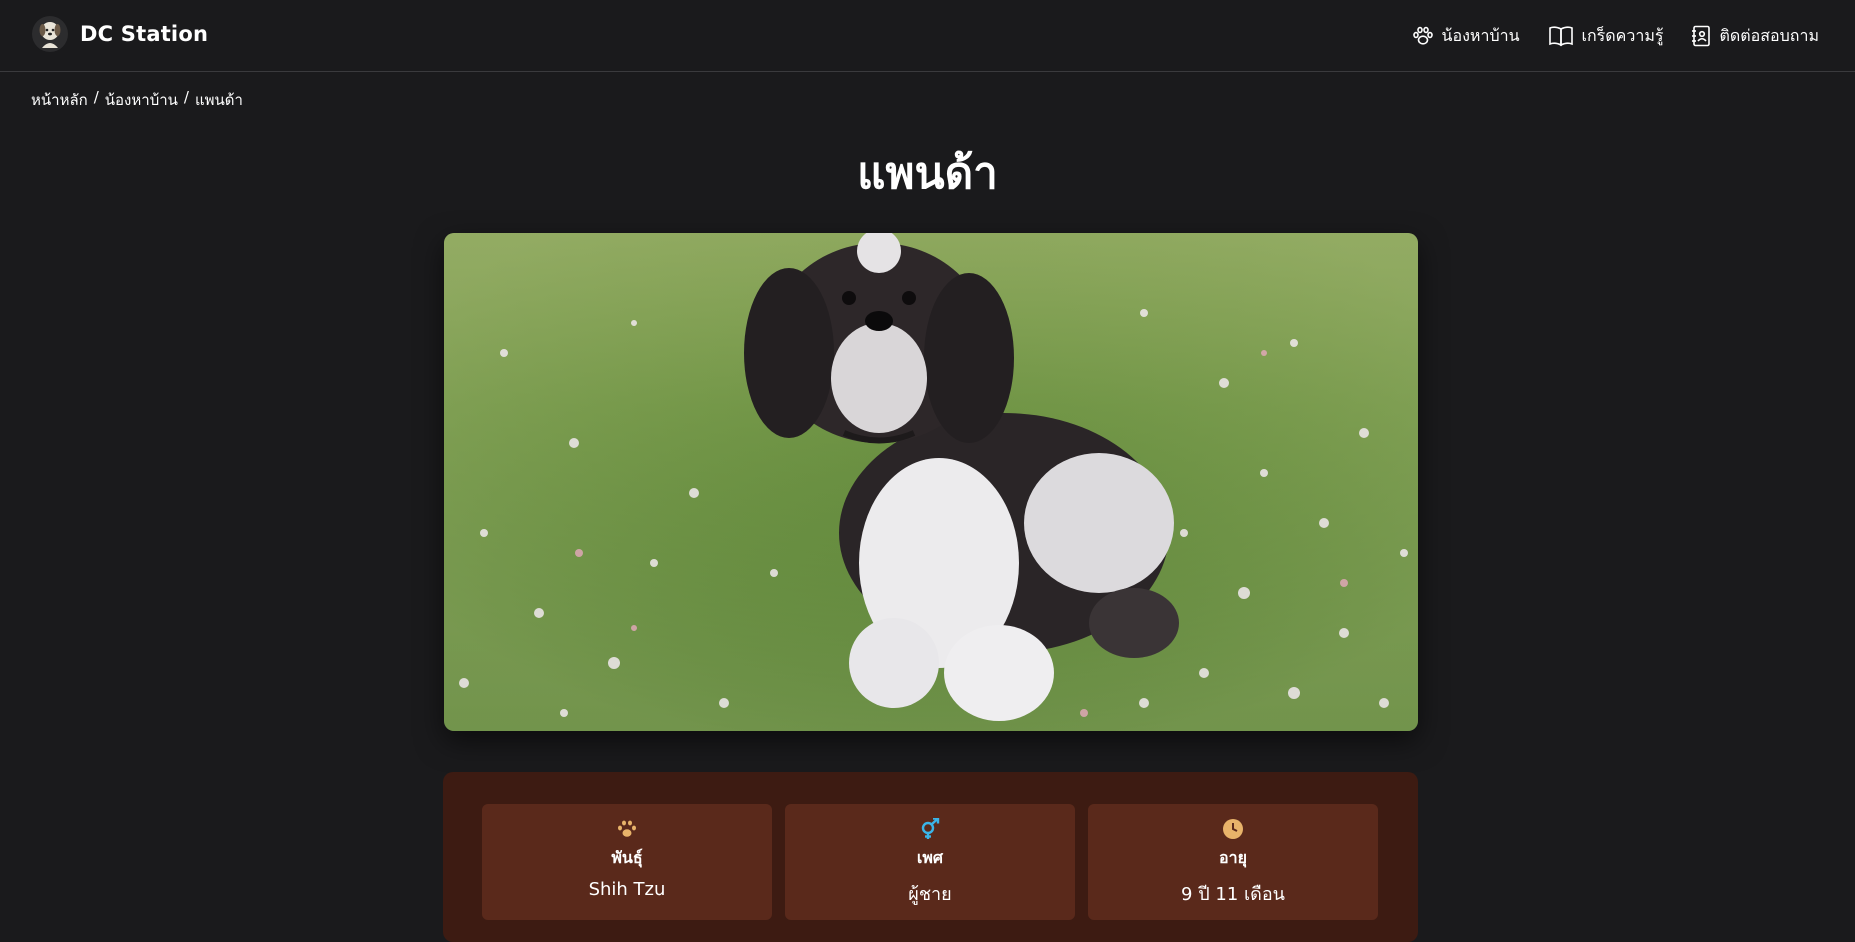 The width and height of the screenshot is (1855, 942). I want to click on gender-tile: เพศ ผู้ชาย, so click(930, 862).